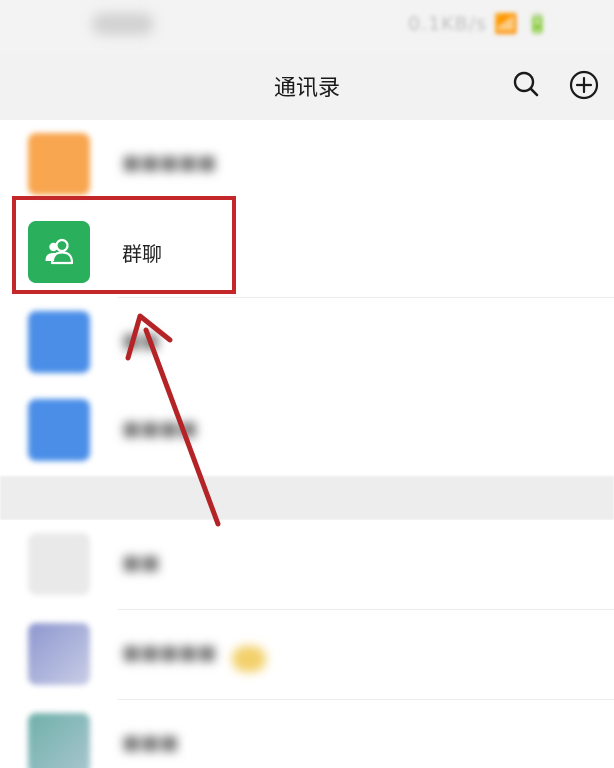 The image size is (614, 768). I want to click on contacts-row-official-accounts: ■■■■, so click(307, 431).